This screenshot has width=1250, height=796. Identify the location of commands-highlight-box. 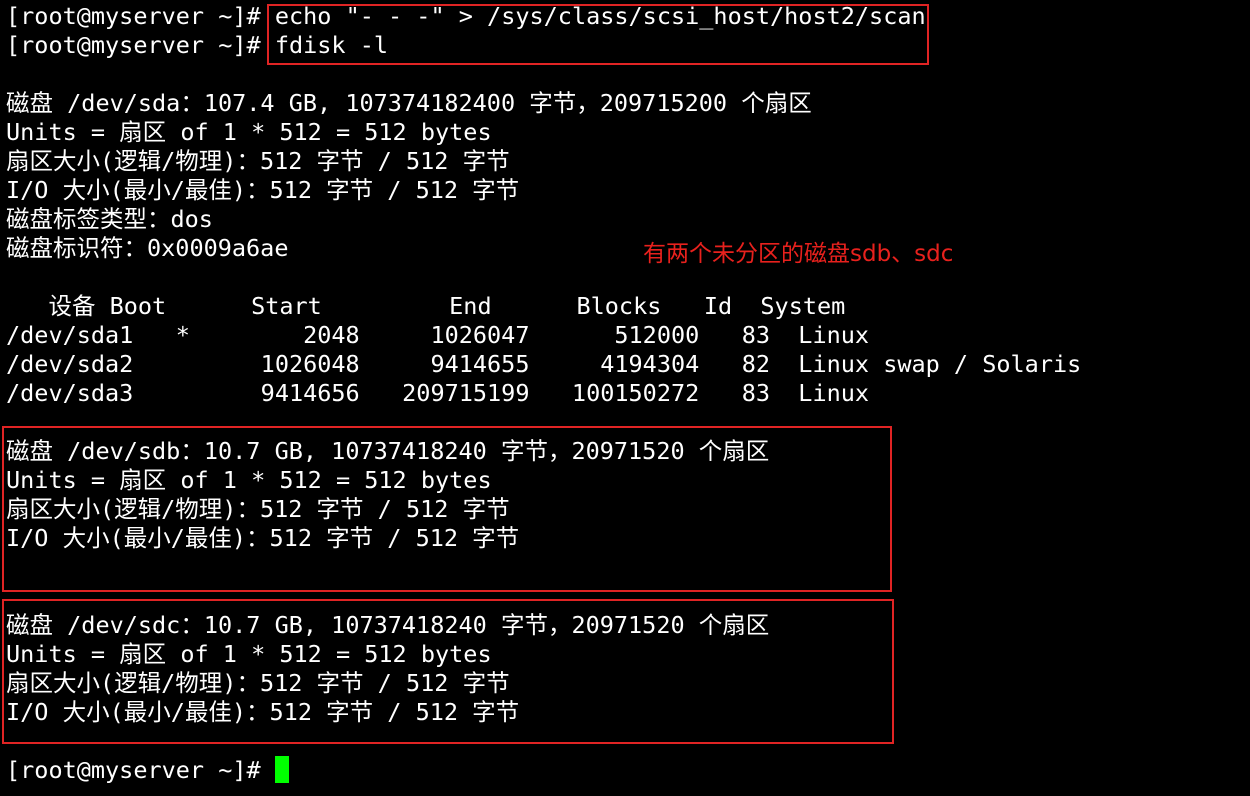
(598, 34).